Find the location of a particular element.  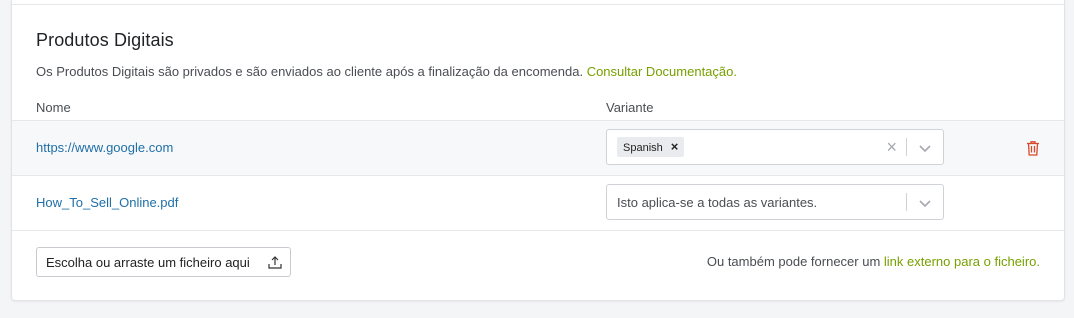

file-link: How_To_Sell_Online.pdf is located at coordinates (107, 202).